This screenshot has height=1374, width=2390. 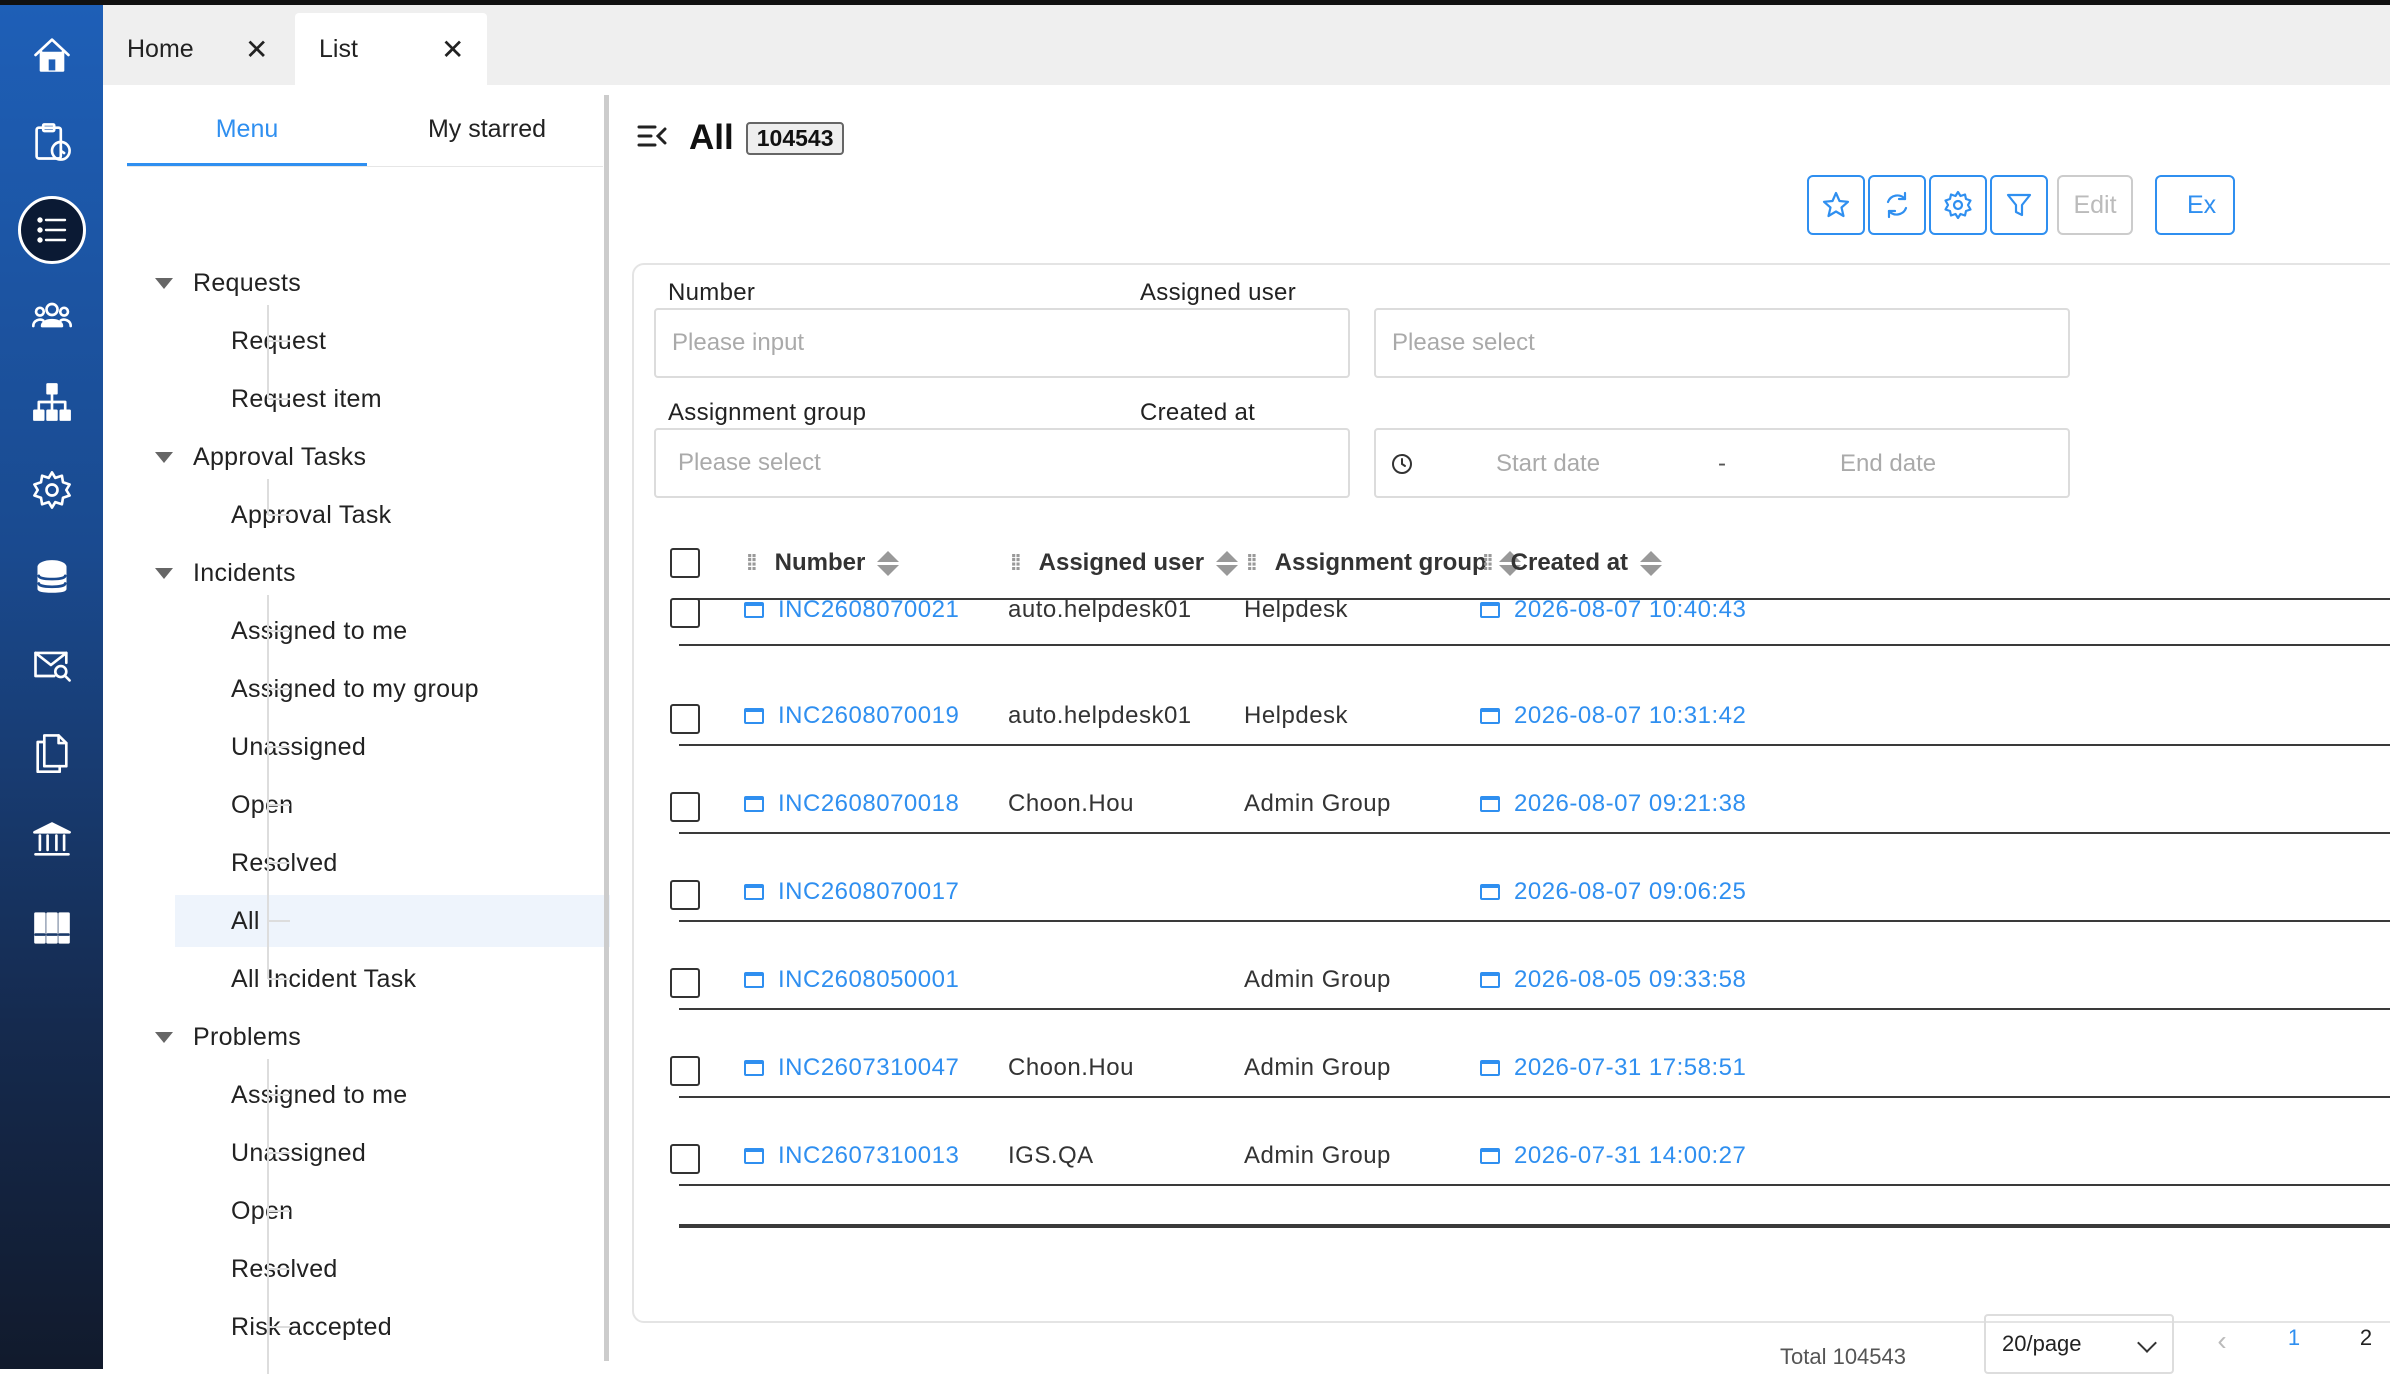 What do you see at coordinates (851, 716) in the screenshot?
I see `incident-number-link: INC2608070019` at bounding box center [851, 716].